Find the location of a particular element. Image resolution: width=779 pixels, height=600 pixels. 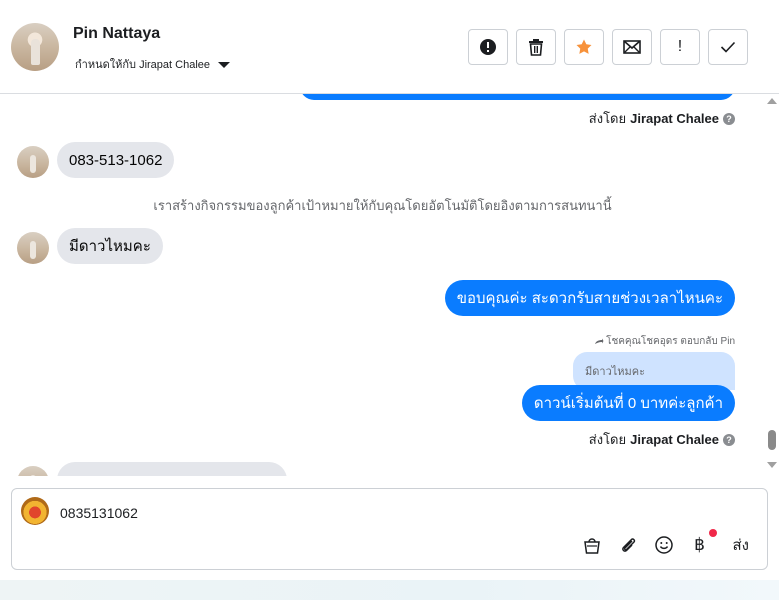

star-button is located at coordinates (584, 47).